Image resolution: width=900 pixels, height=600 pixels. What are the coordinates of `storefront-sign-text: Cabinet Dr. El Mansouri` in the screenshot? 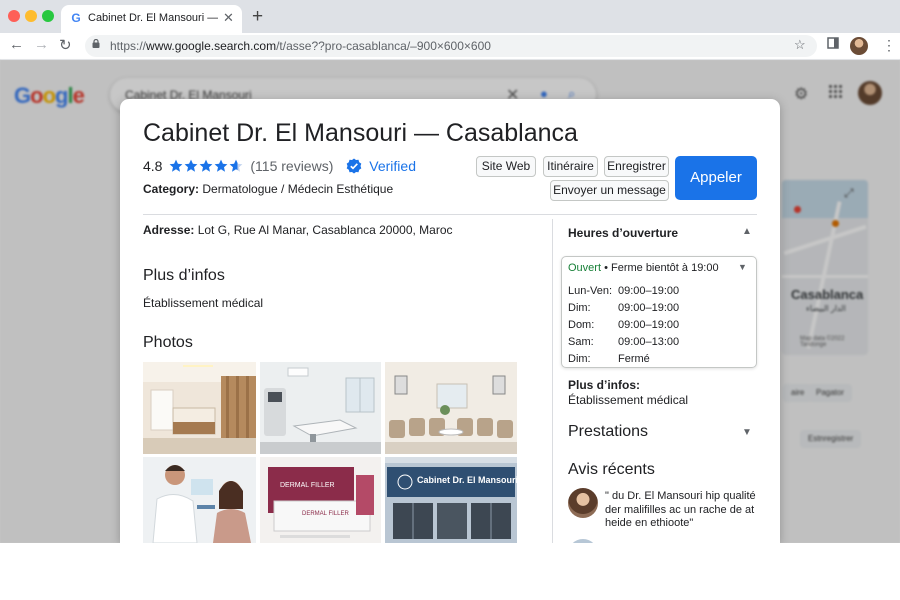 It's located at (467, 480).